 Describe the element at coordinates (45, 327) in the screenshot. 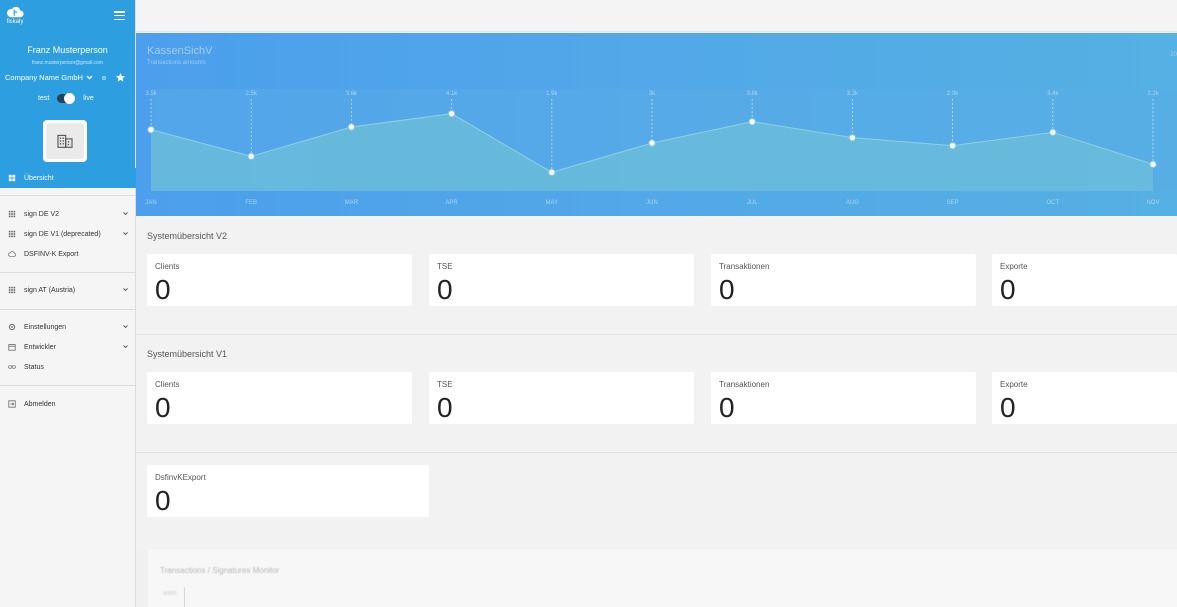

I see `sidebar-item-label: Einstellungen` at that location.